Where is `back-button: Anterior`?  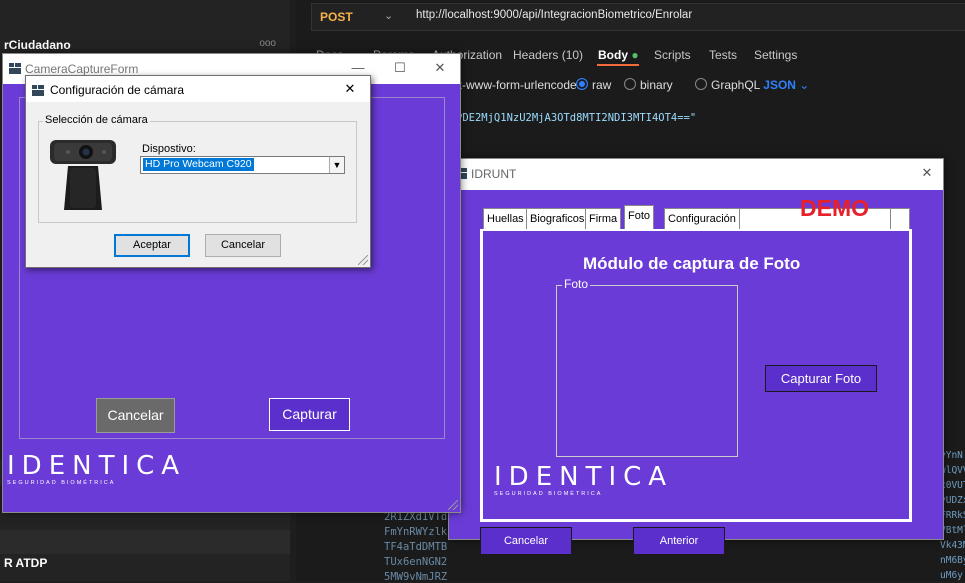 back-button: Anterior is located at coordinates (679, 541).